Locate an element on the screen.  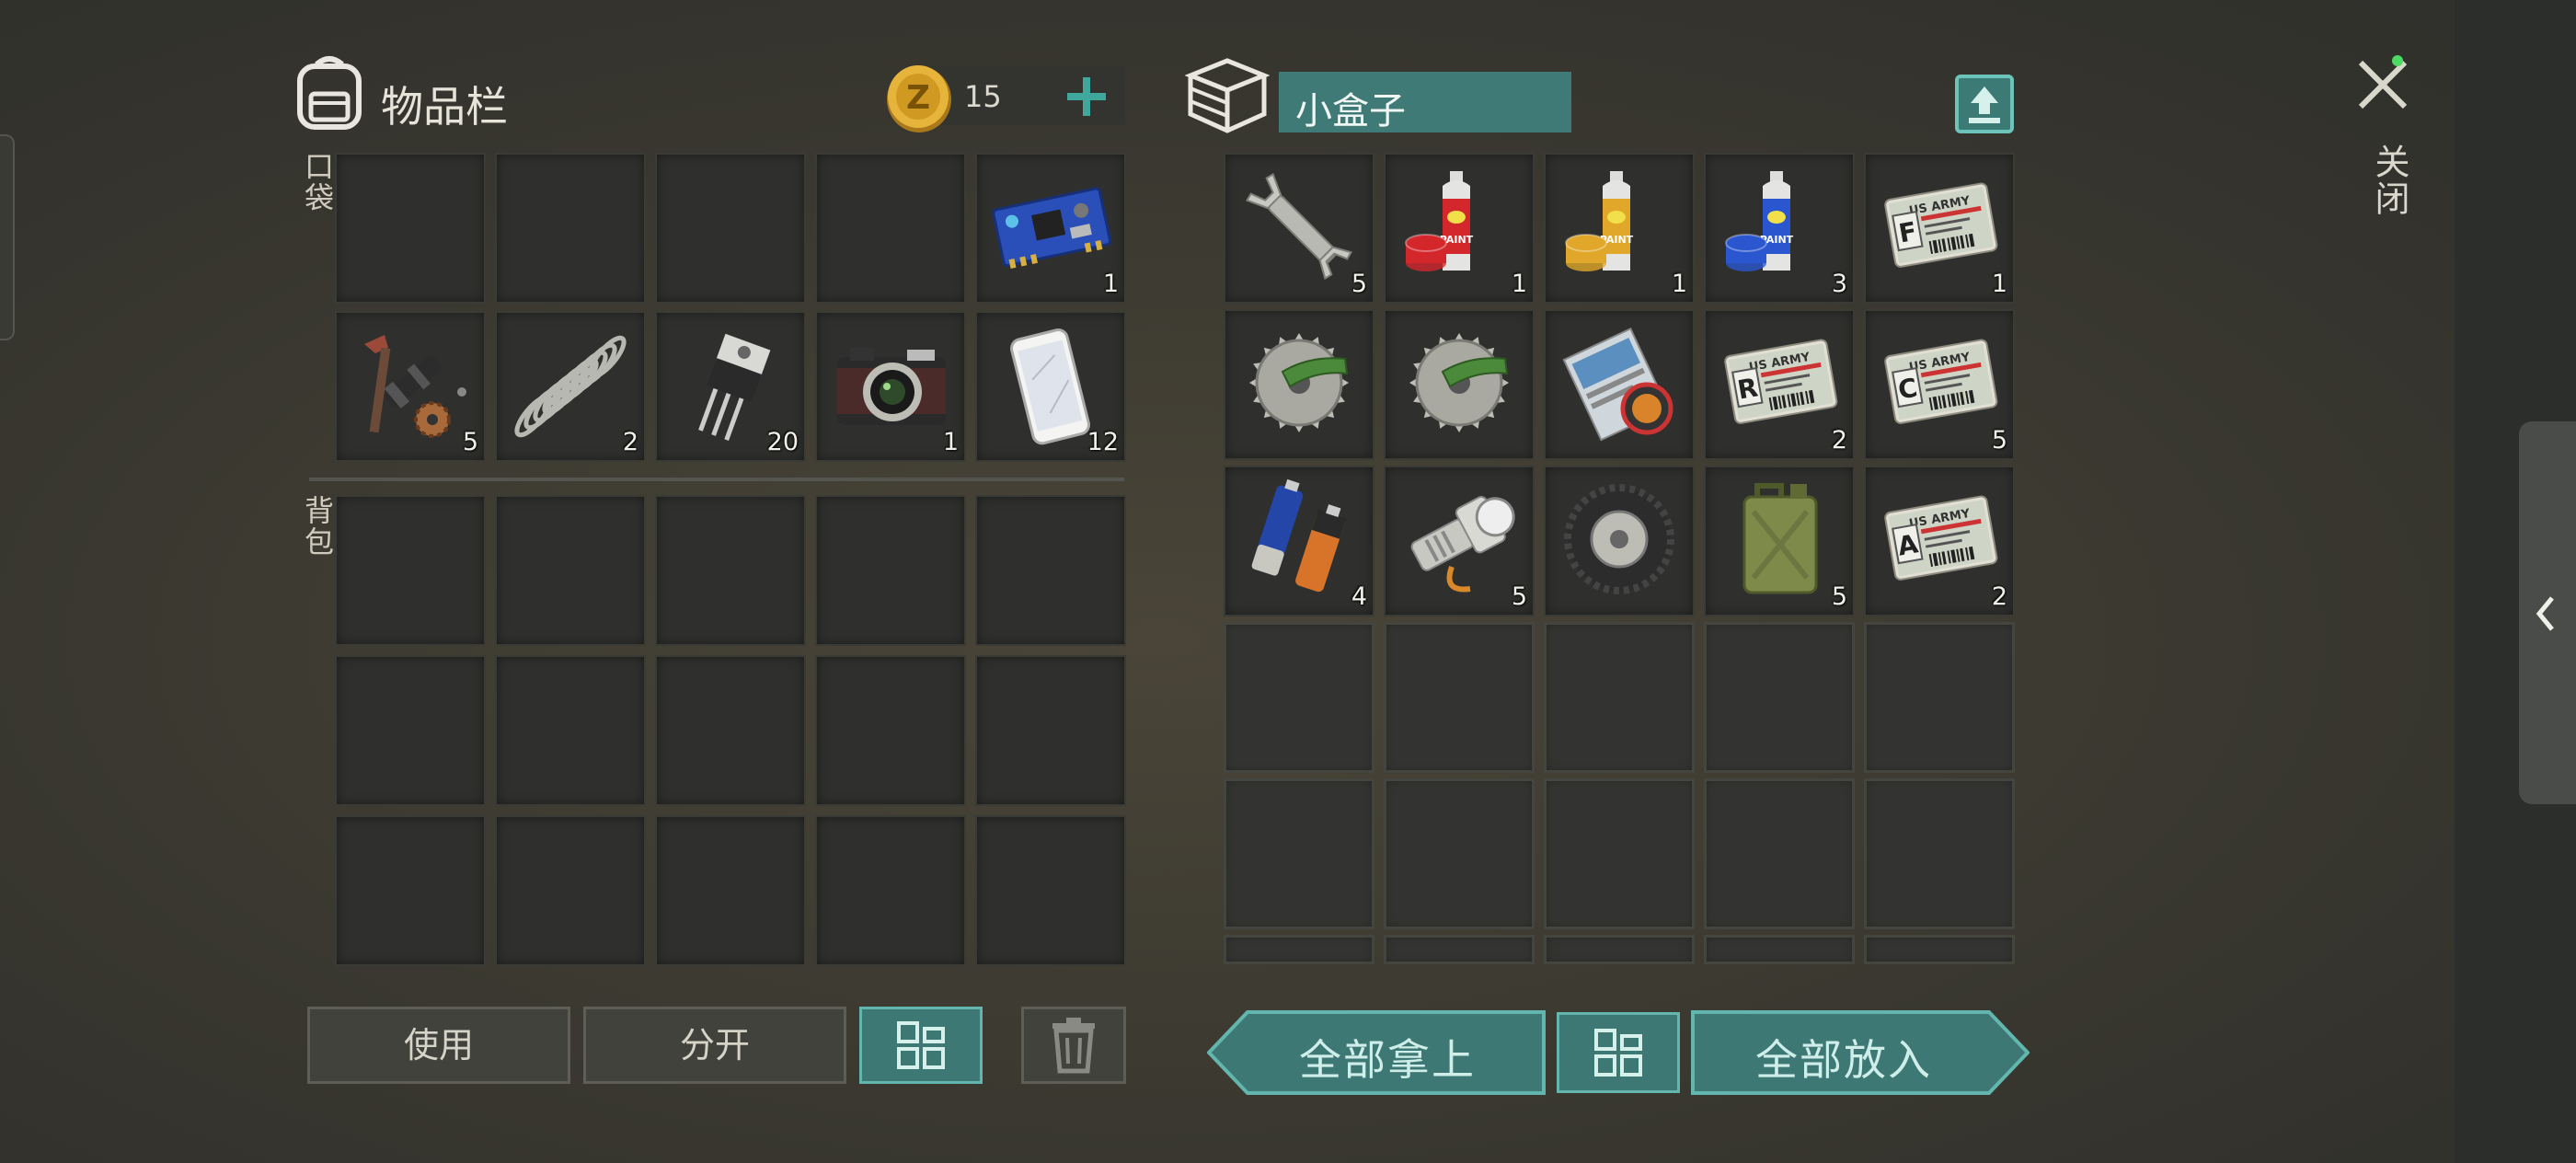
trash-icon is located at coordinates (1073, 1046).